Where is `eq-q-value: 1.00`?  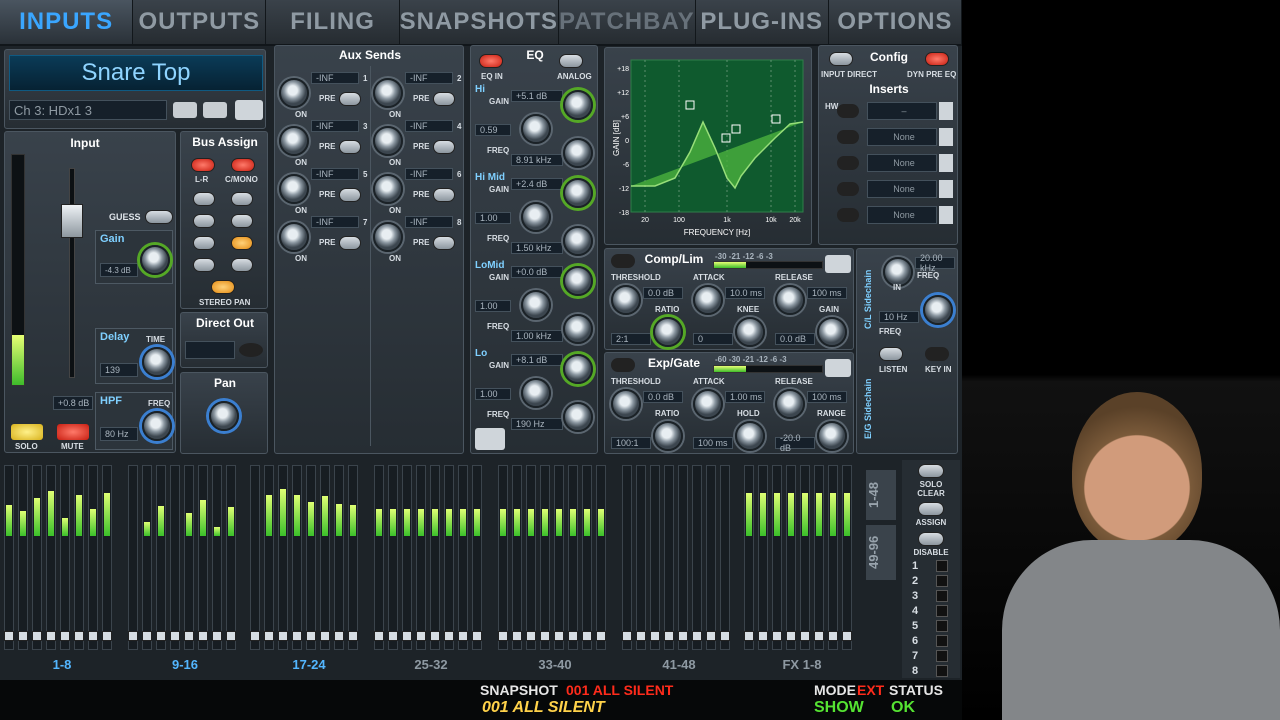 eq-q-value: 1.00 is located at coordinates (493, 306).